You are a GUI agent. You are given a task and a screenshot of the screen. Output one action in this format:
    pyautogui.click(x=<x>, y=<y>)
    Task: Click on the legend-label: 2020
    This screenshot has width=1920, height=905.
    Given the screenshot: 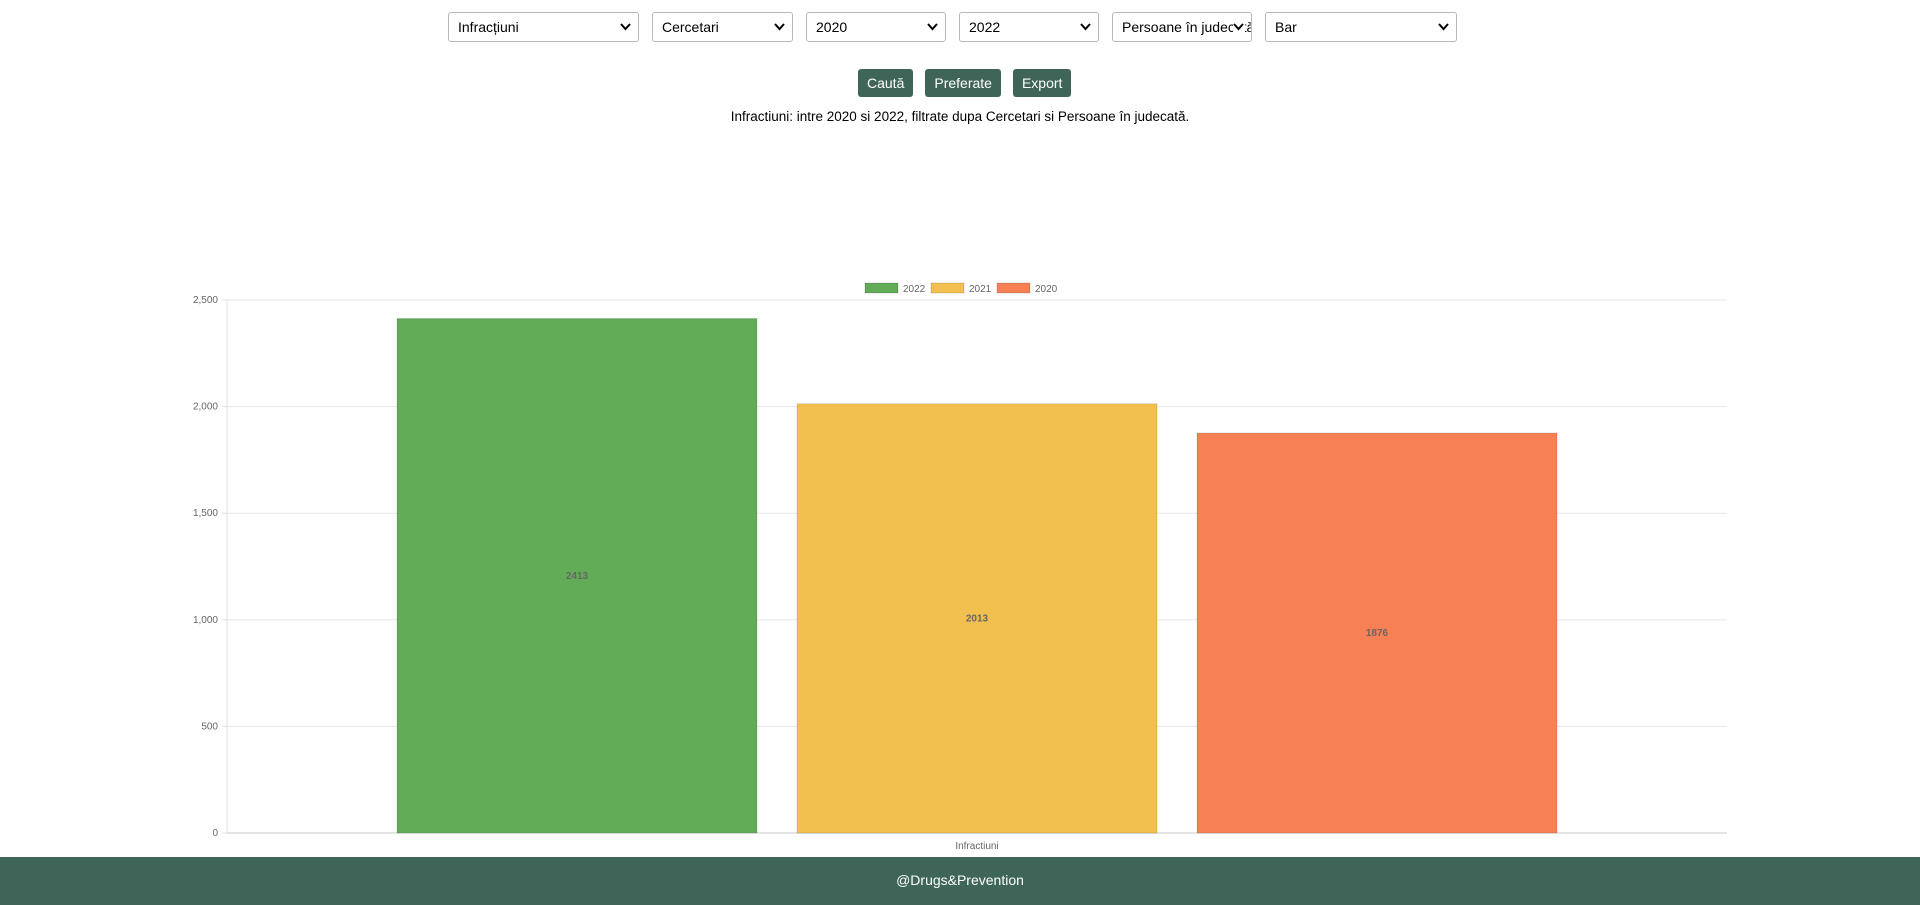 What is the action you would take?
    pyautogui.click(x=1046, y=289)
    